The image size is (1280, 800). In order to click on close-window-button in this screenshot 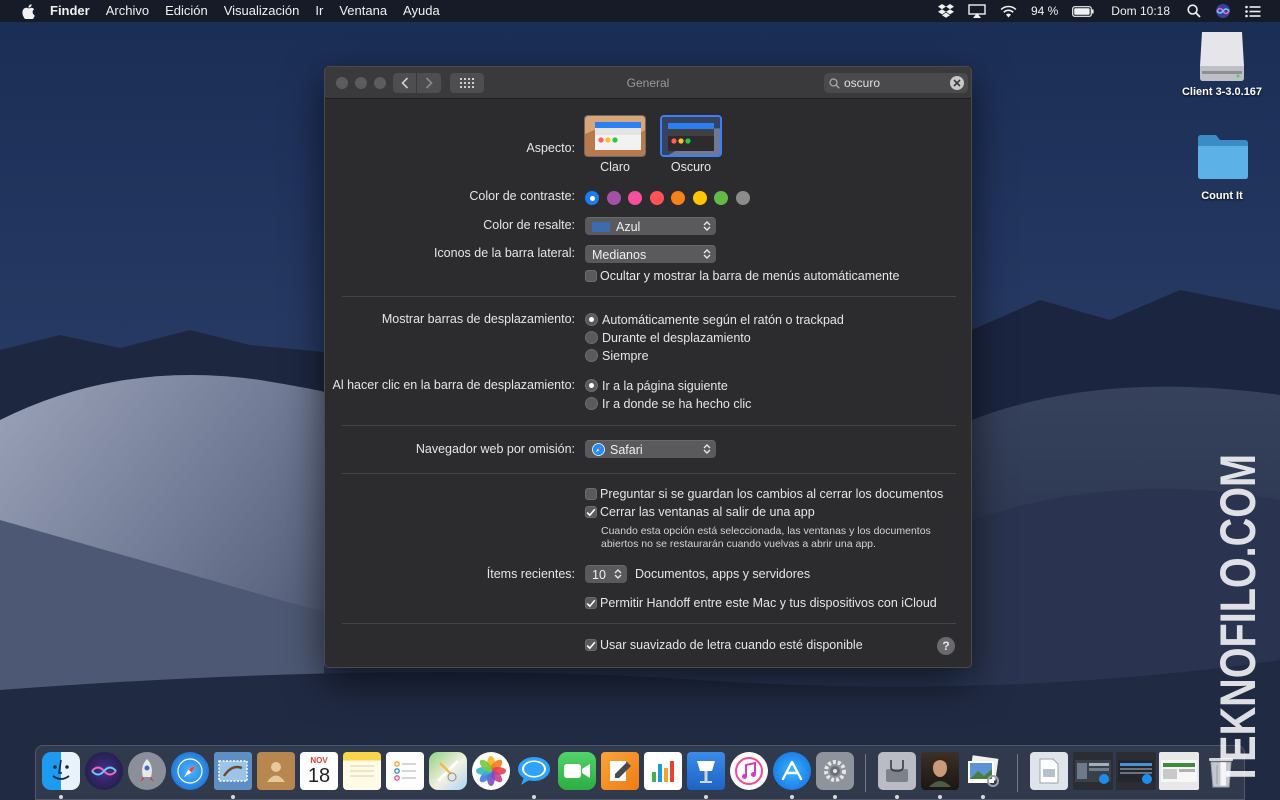, I will do `click(342, 83)`.